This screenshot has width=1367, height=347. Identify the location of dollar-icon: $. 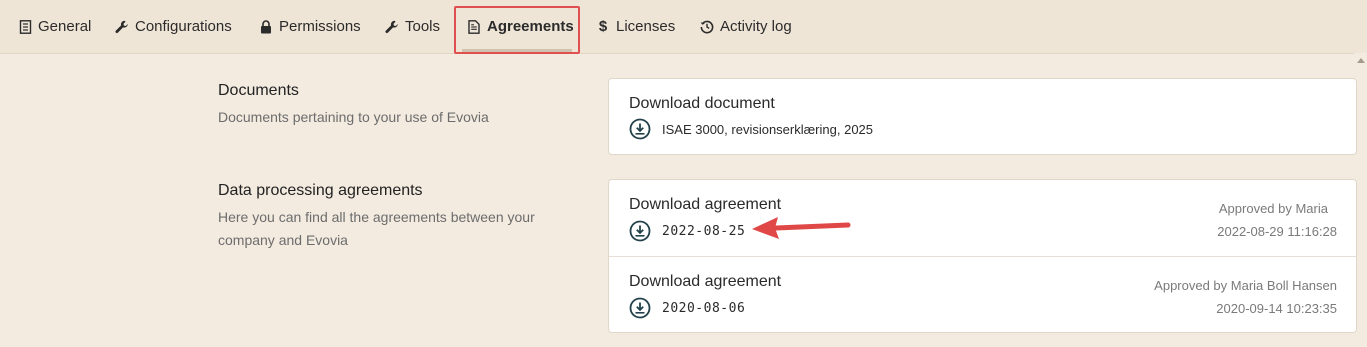
(603, 26).